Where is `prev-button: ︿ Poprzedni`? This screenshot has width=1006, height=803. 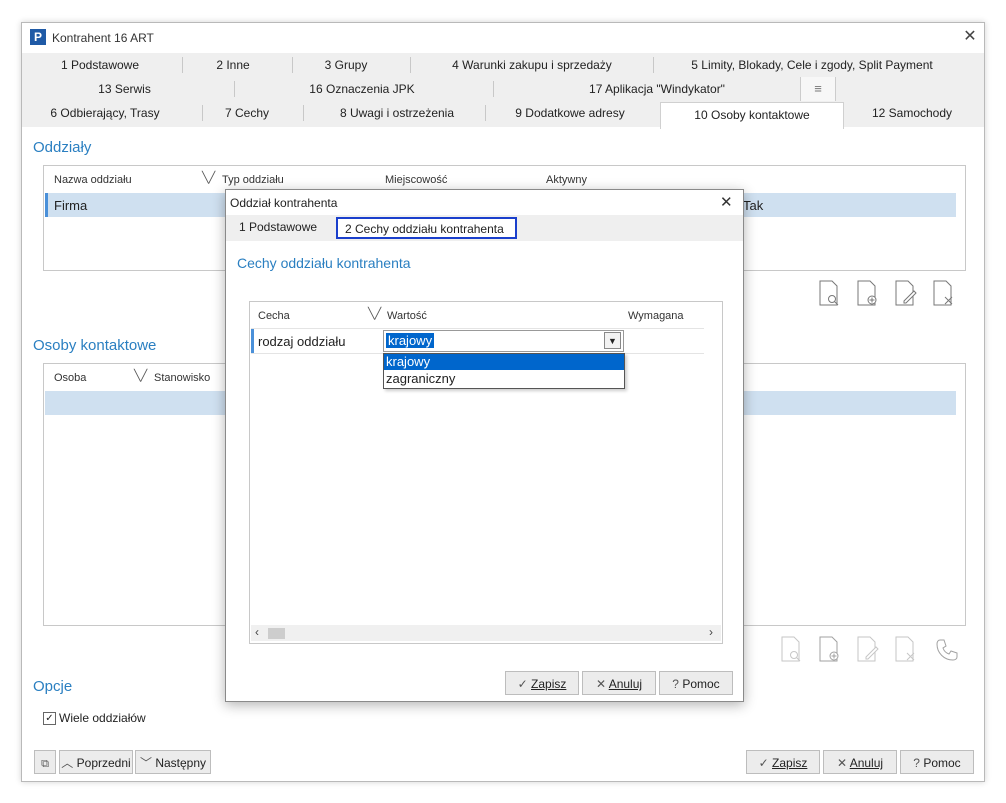 prev-button: ︿ Poprzedni is located at coordinates (96, 762).